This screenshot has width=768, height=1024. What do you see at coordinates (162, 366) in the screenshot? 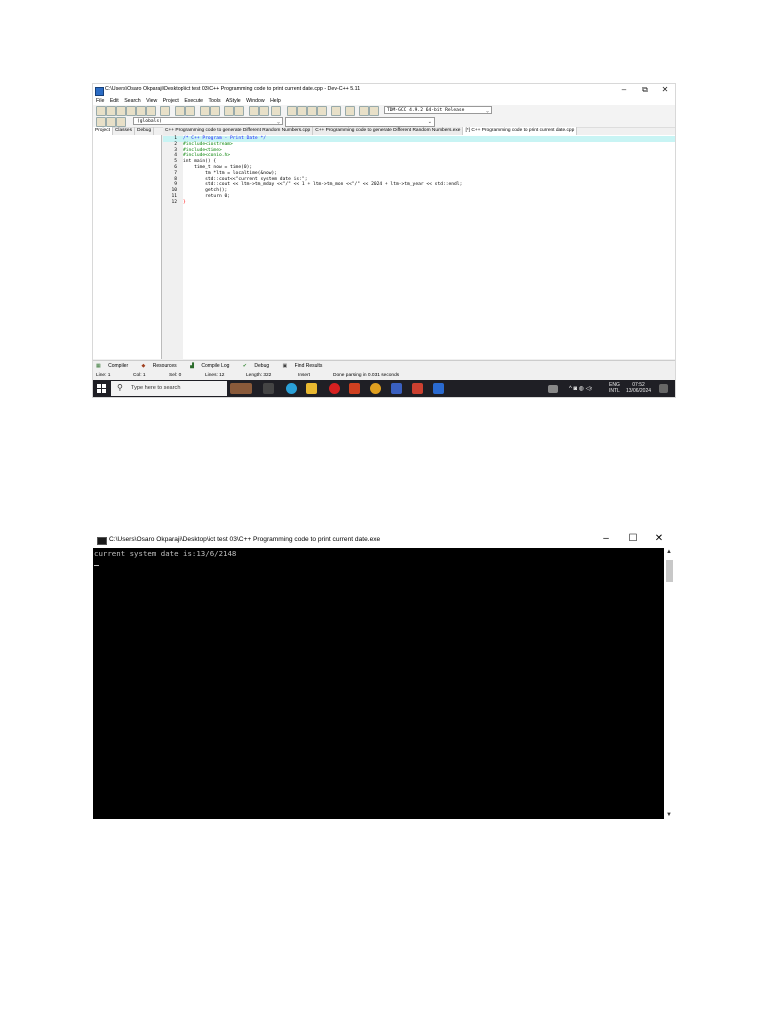
I see `tab-resources: ◆ Resources` at bounding box center [162, 366].